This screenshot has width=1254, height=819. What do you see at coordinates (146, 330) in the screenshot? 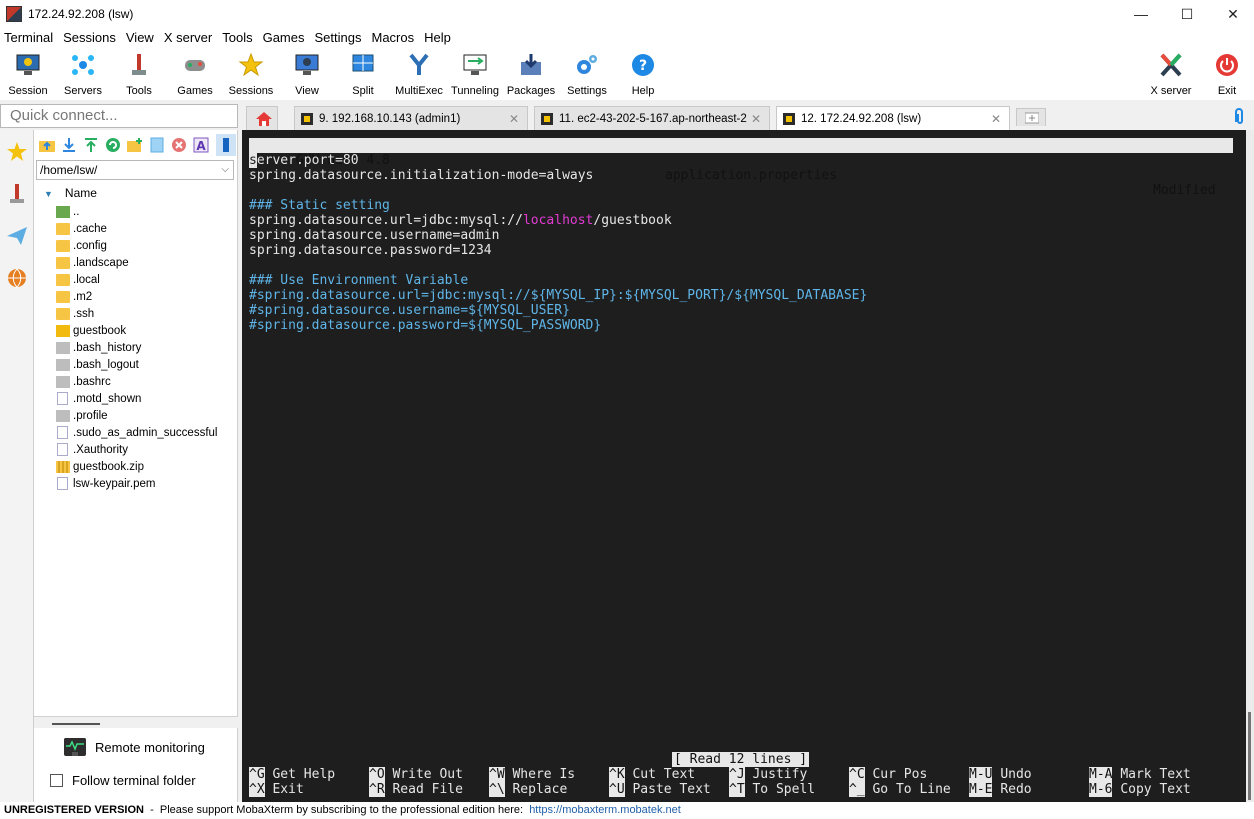
I see `file-list-item: guestbook` at bounding box center [146, 330].